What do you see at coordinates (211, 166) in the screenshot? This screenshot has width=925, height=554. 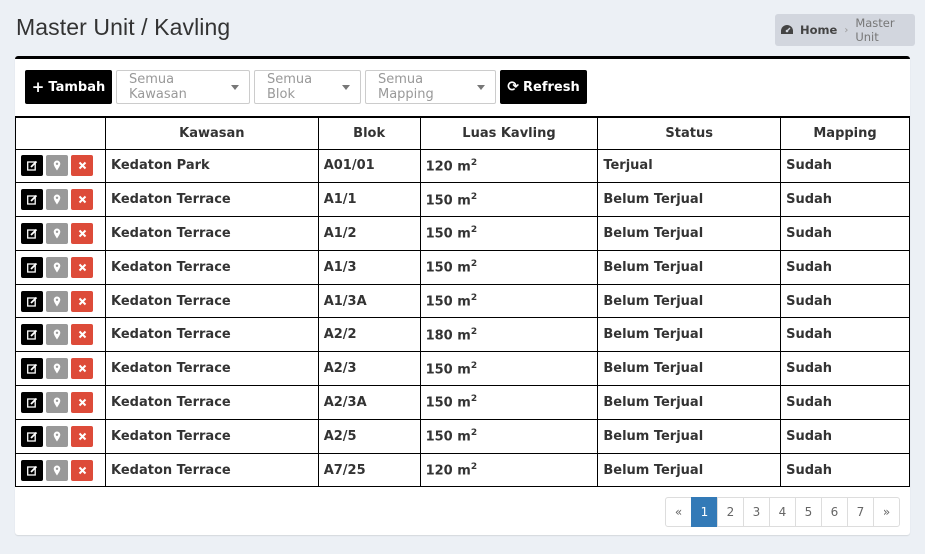 I see `cell-kawasan: Kedaton Park` at bounding box center [211, 166].